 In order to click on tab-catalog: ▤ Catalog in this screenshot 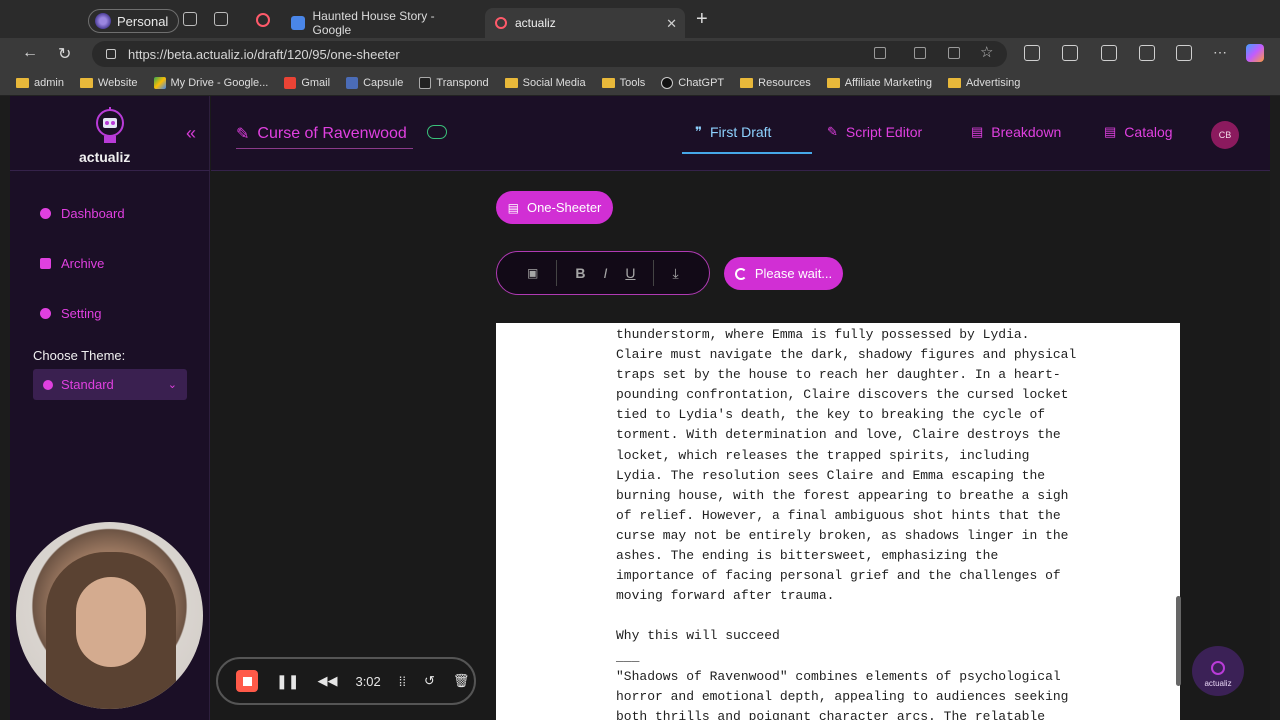, I will do `click(1138, 132)`.